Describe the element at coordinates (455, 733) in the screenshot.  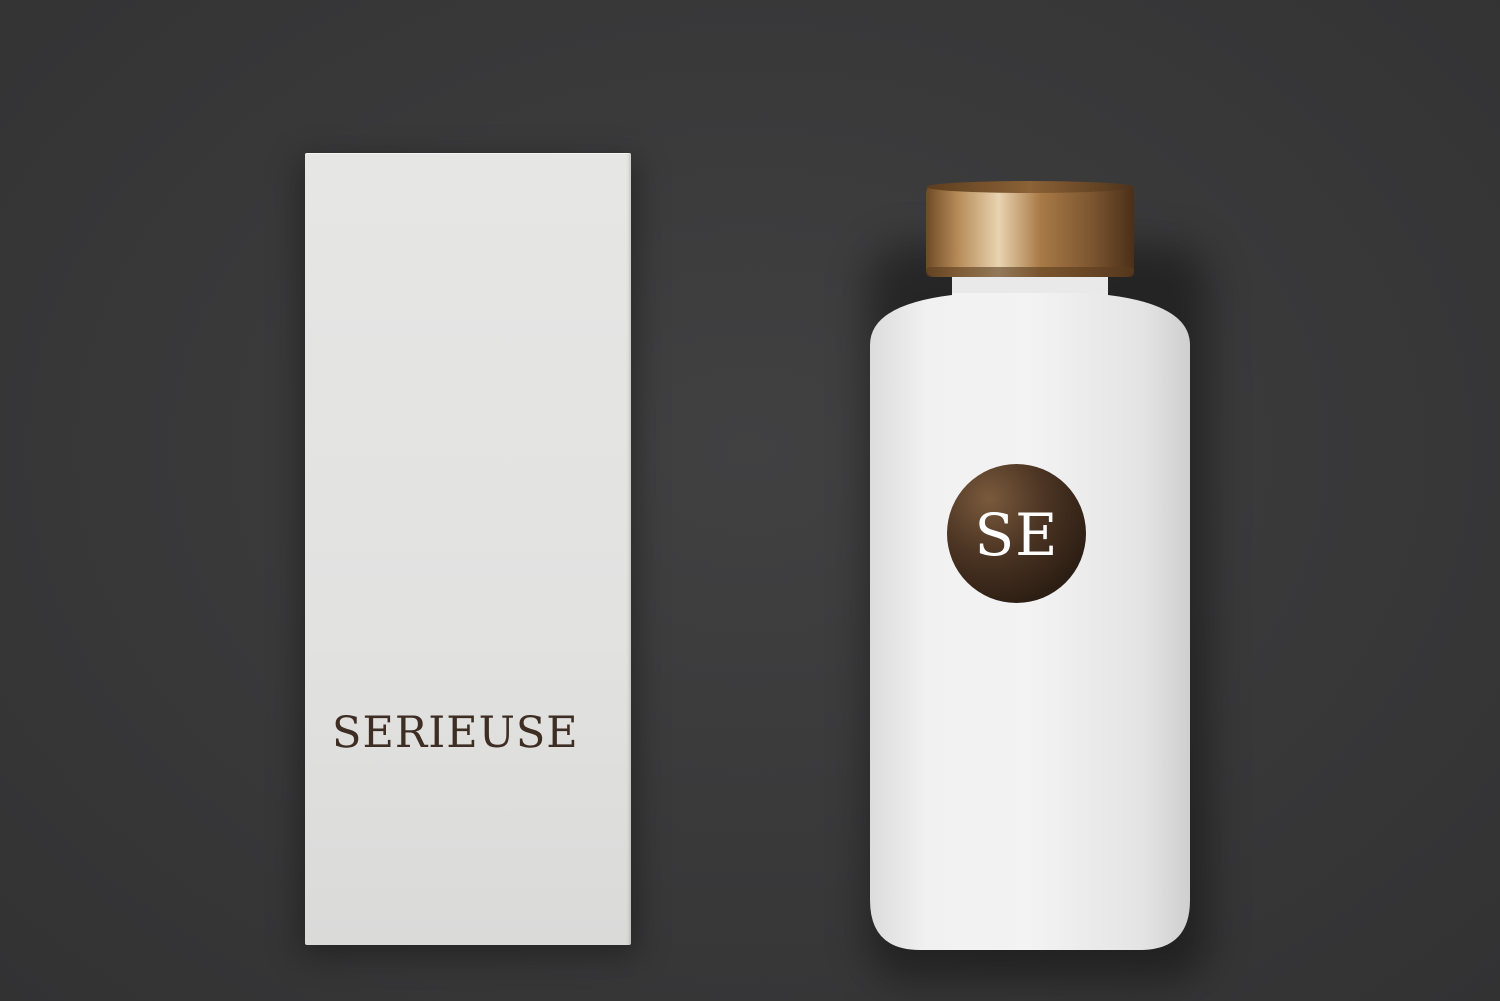
I see `box-brand-name: SERIEUSE` at that location.